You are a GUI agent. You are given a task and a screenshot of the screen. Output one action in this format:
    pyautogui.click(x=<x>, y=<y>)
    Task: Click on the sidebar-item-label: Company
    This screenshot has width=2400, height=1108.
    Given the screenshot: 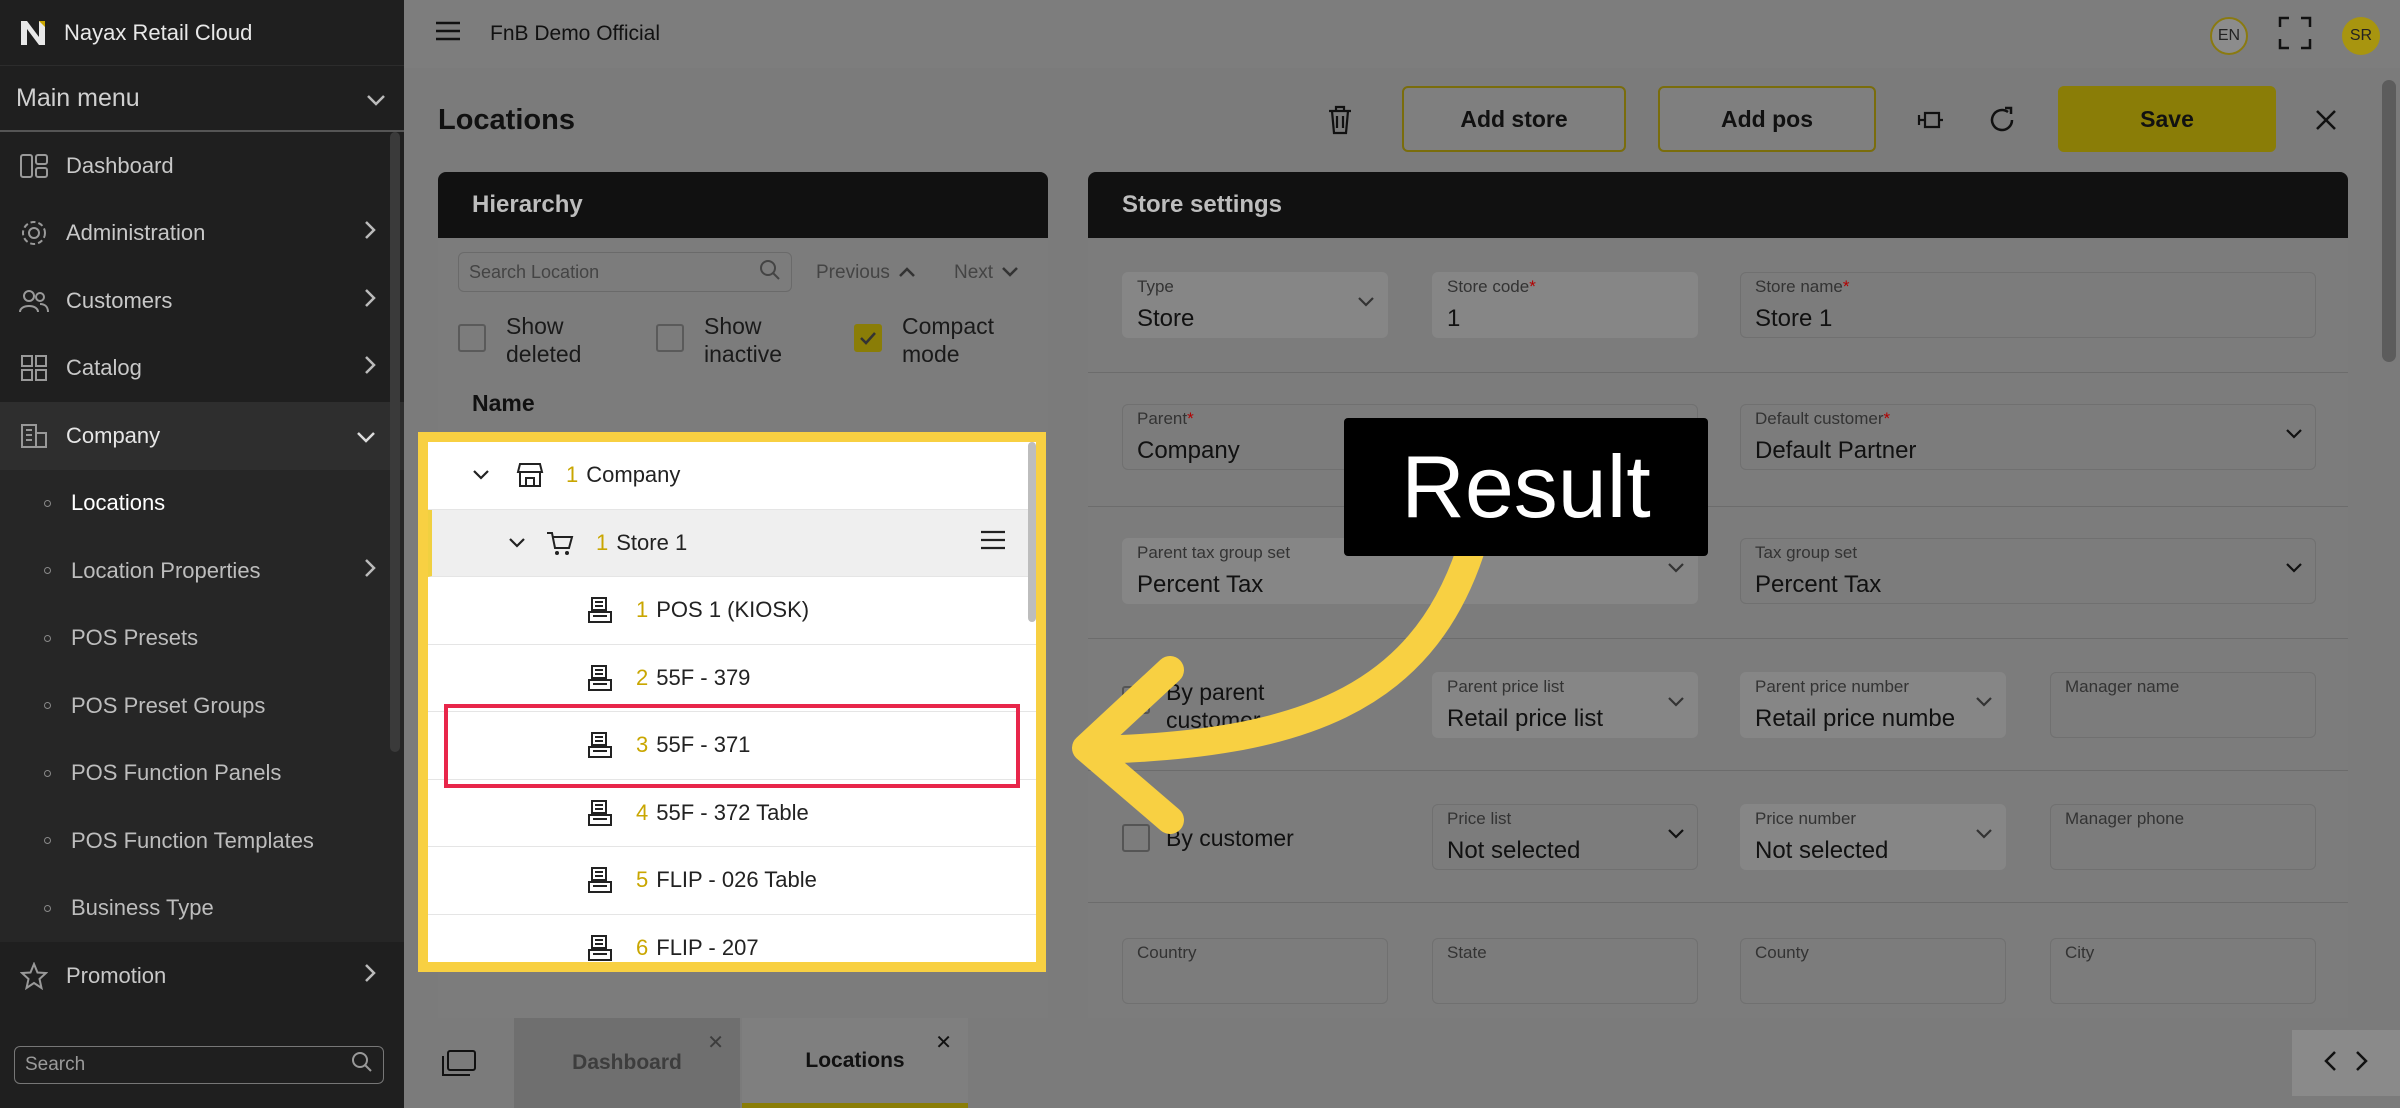 What is the action you would take?
    pyautogui.click(x=113, y=435)
    